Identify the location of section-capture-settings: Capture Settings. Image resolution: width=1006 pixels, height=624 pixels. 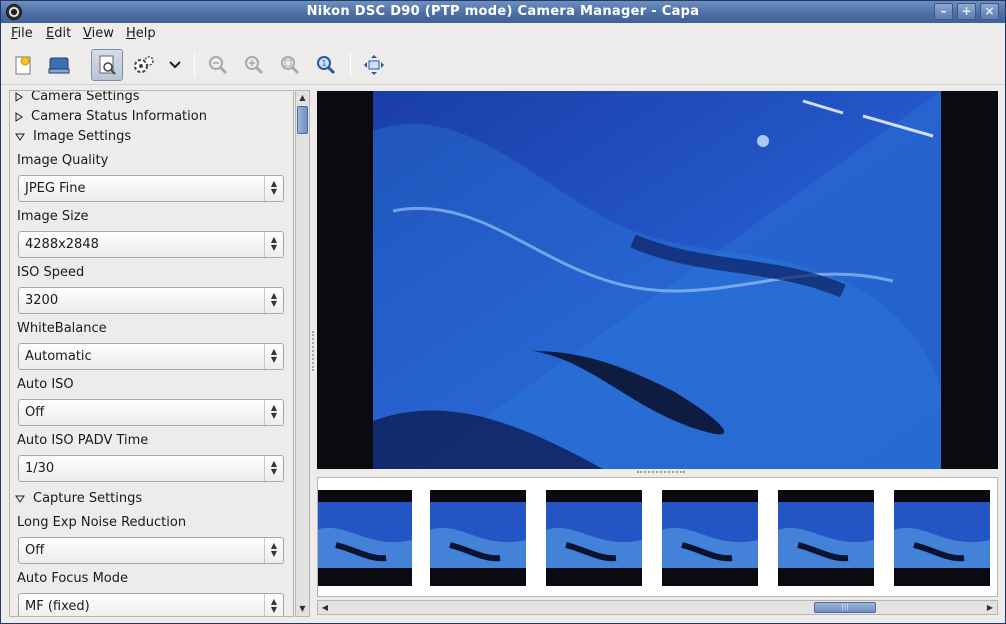
(78, 498).